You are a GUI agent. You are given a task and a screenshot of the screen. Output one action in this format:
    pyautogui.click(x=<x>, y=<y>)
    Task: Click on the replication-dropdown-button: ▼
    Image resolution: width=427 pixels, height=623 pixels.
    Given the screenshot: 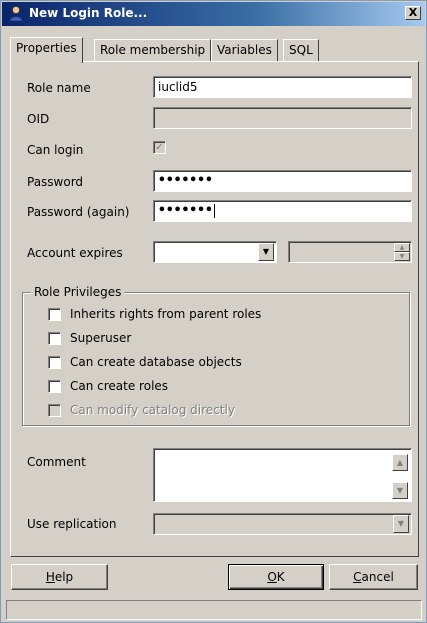 What is the action you would take?
    pyautogui.click(x=401, y=524)
    